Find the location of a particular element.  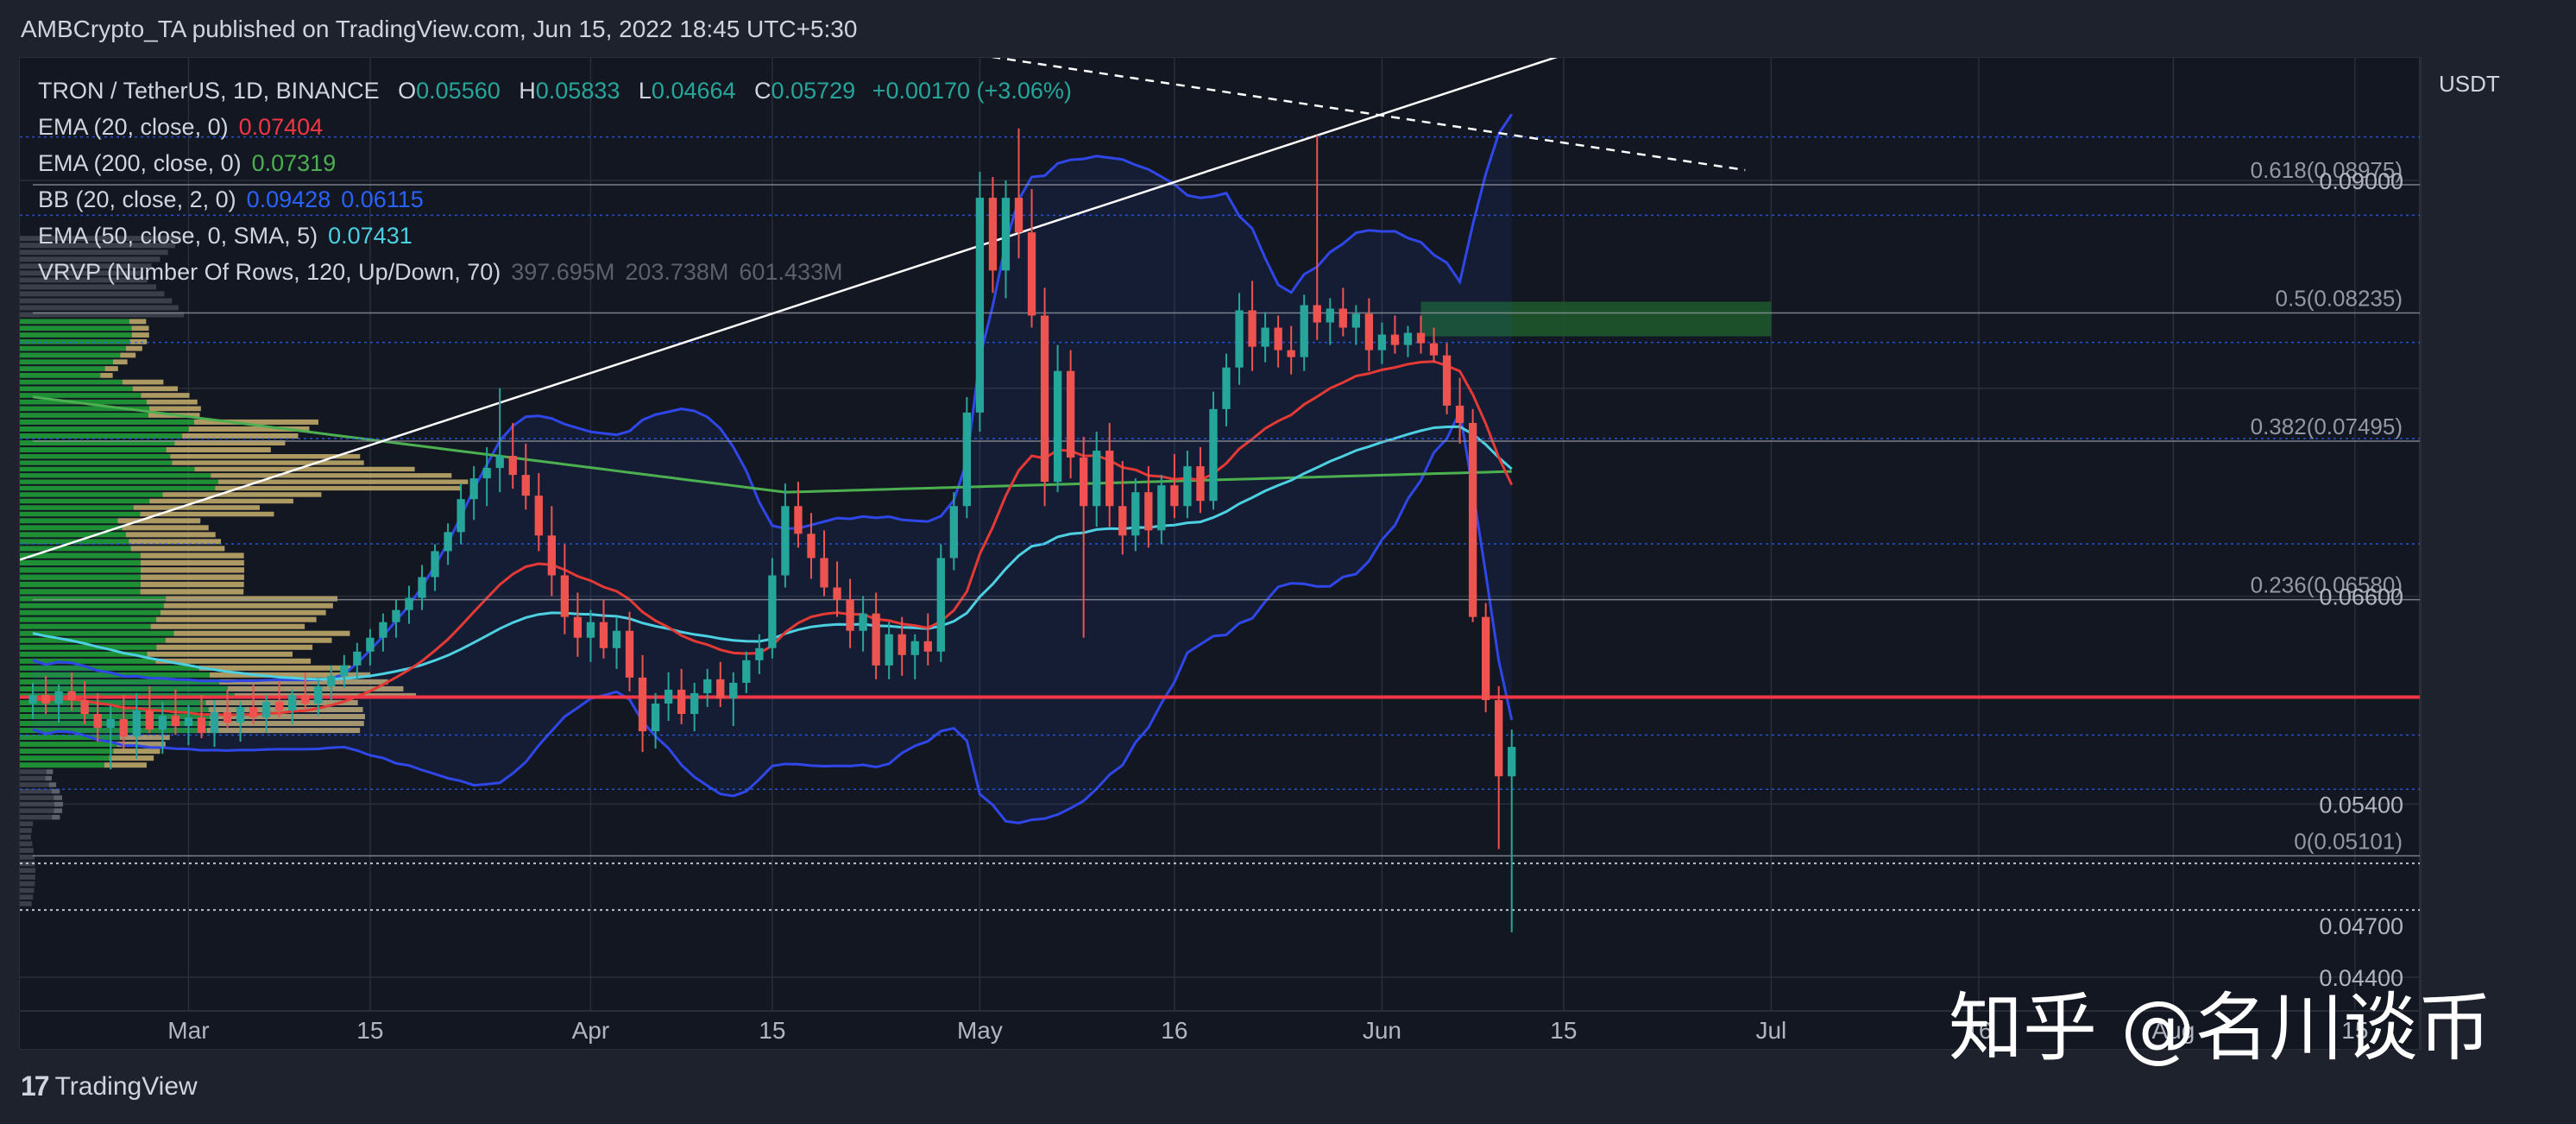

indicator-row: BB (20, close, 2, 0) 0.09428 0.06115 is located at coordinates (555, 199).